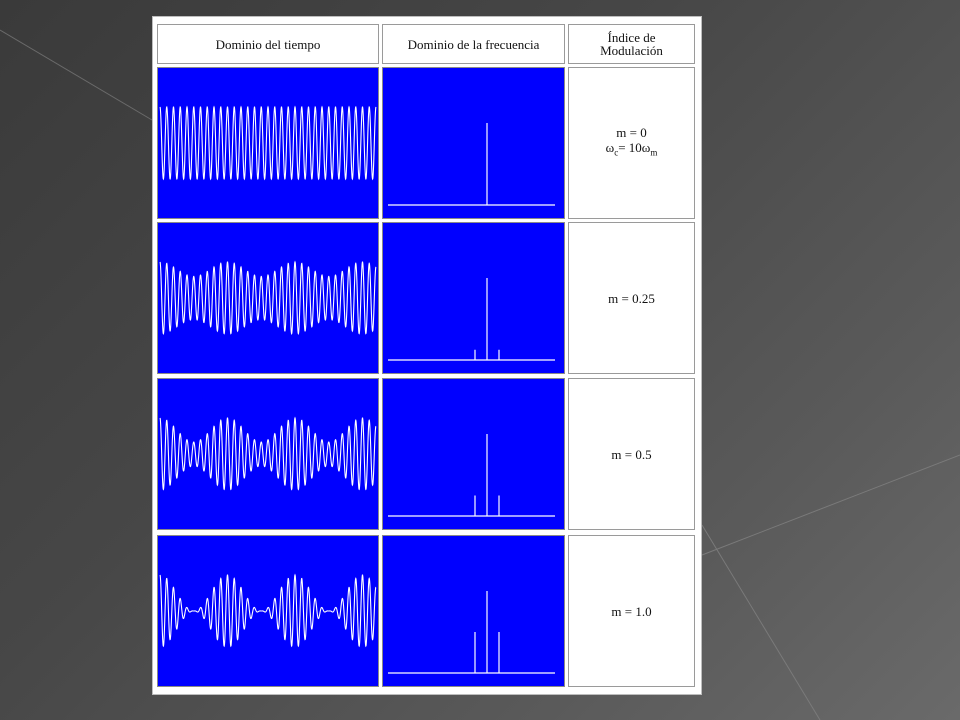  I want to click on modulation-index-cell-row-3: m = 0.5, so click(631, 454).